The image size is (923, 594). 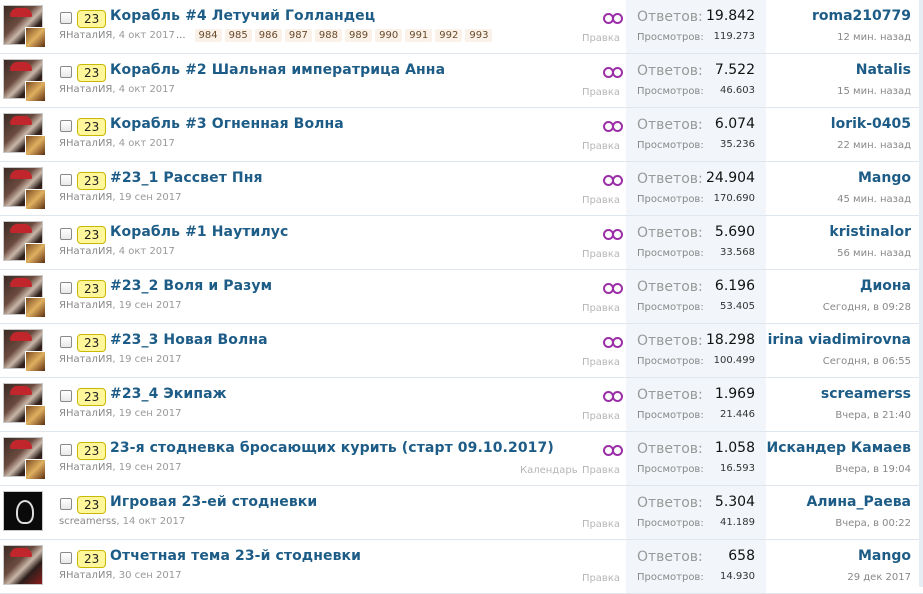 I want to click on page-link: 991, so click(x=419, y=35).